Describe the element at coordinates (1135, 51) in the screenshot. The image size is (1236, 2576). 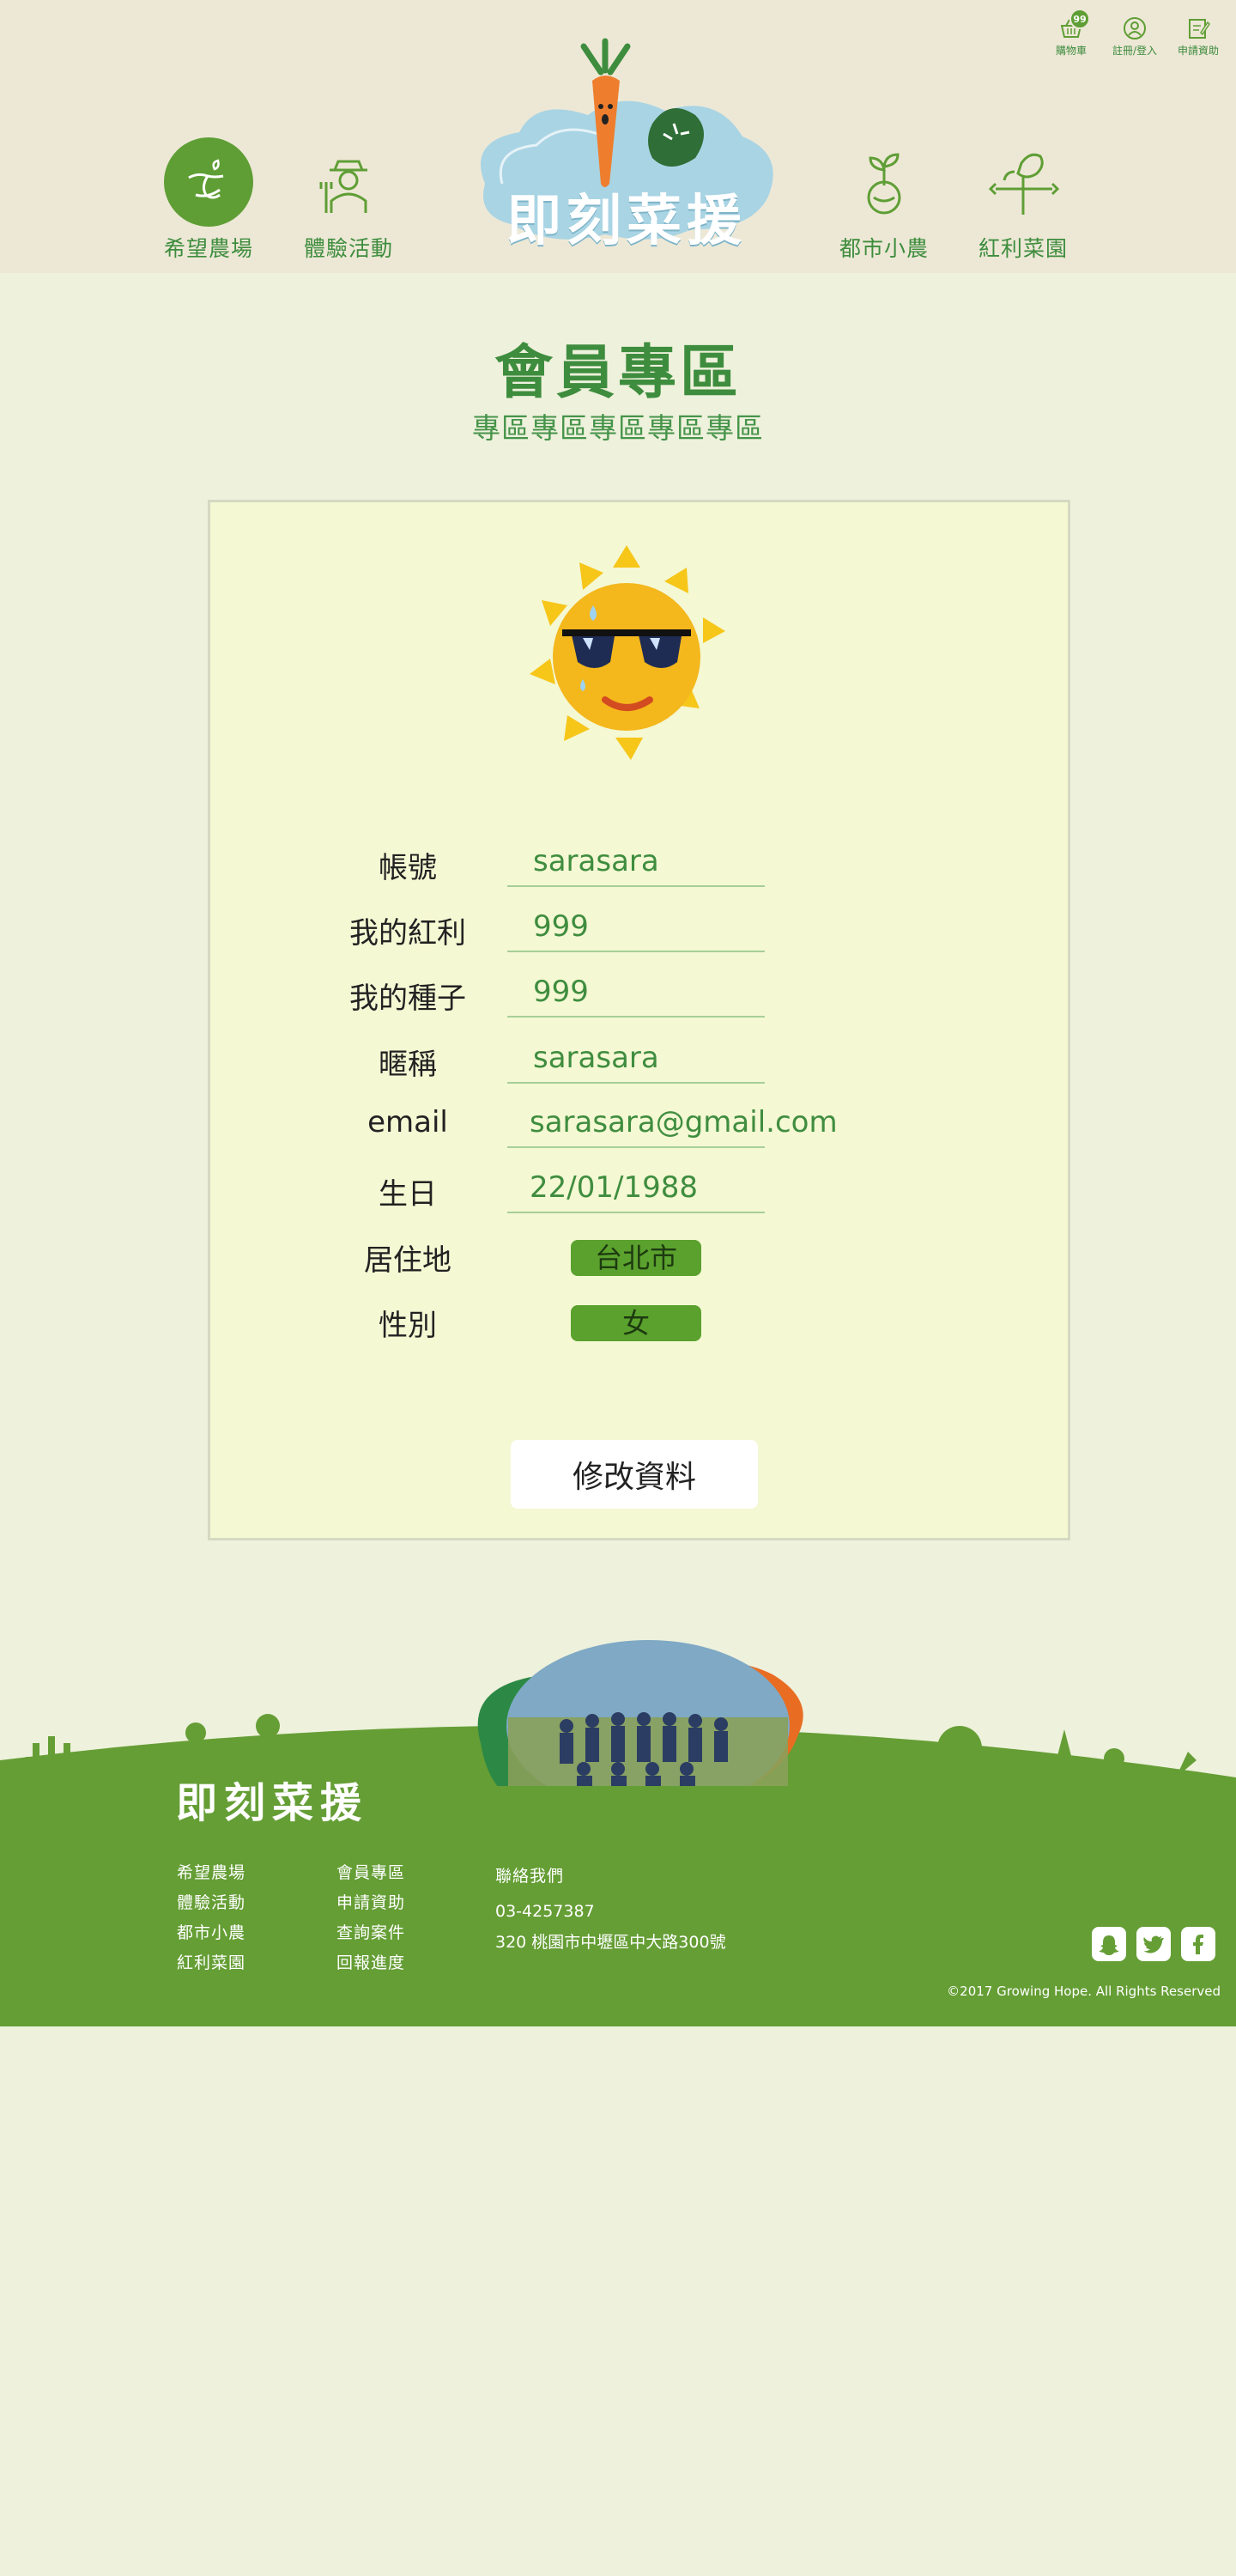
I see `login-label: 註冊/登入` at that location.